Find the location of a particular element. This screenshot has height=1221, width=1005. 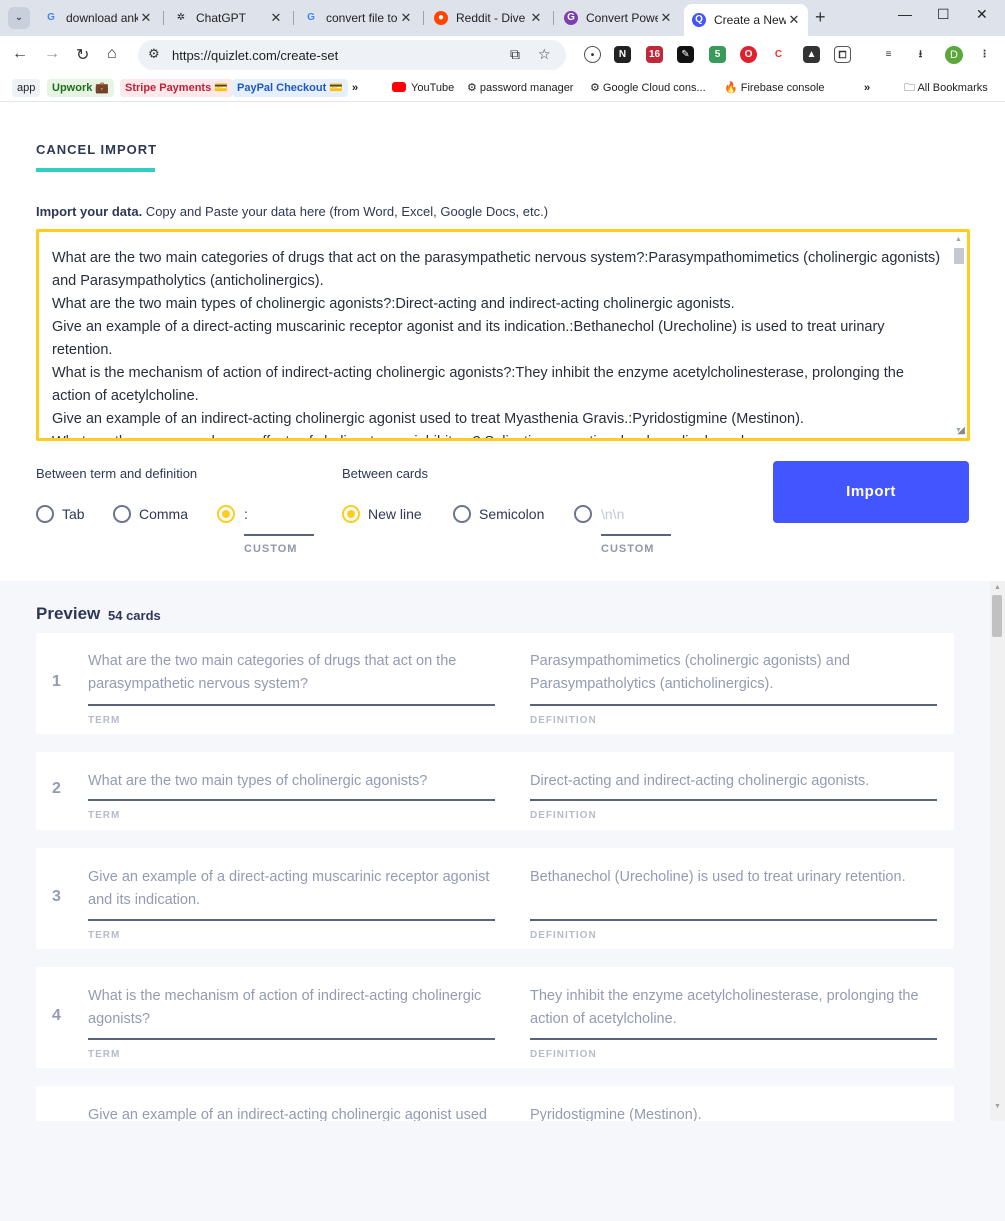

card-definition-text: Pyridostigmine (Mestinon). is located at coordinates (733, 1112).